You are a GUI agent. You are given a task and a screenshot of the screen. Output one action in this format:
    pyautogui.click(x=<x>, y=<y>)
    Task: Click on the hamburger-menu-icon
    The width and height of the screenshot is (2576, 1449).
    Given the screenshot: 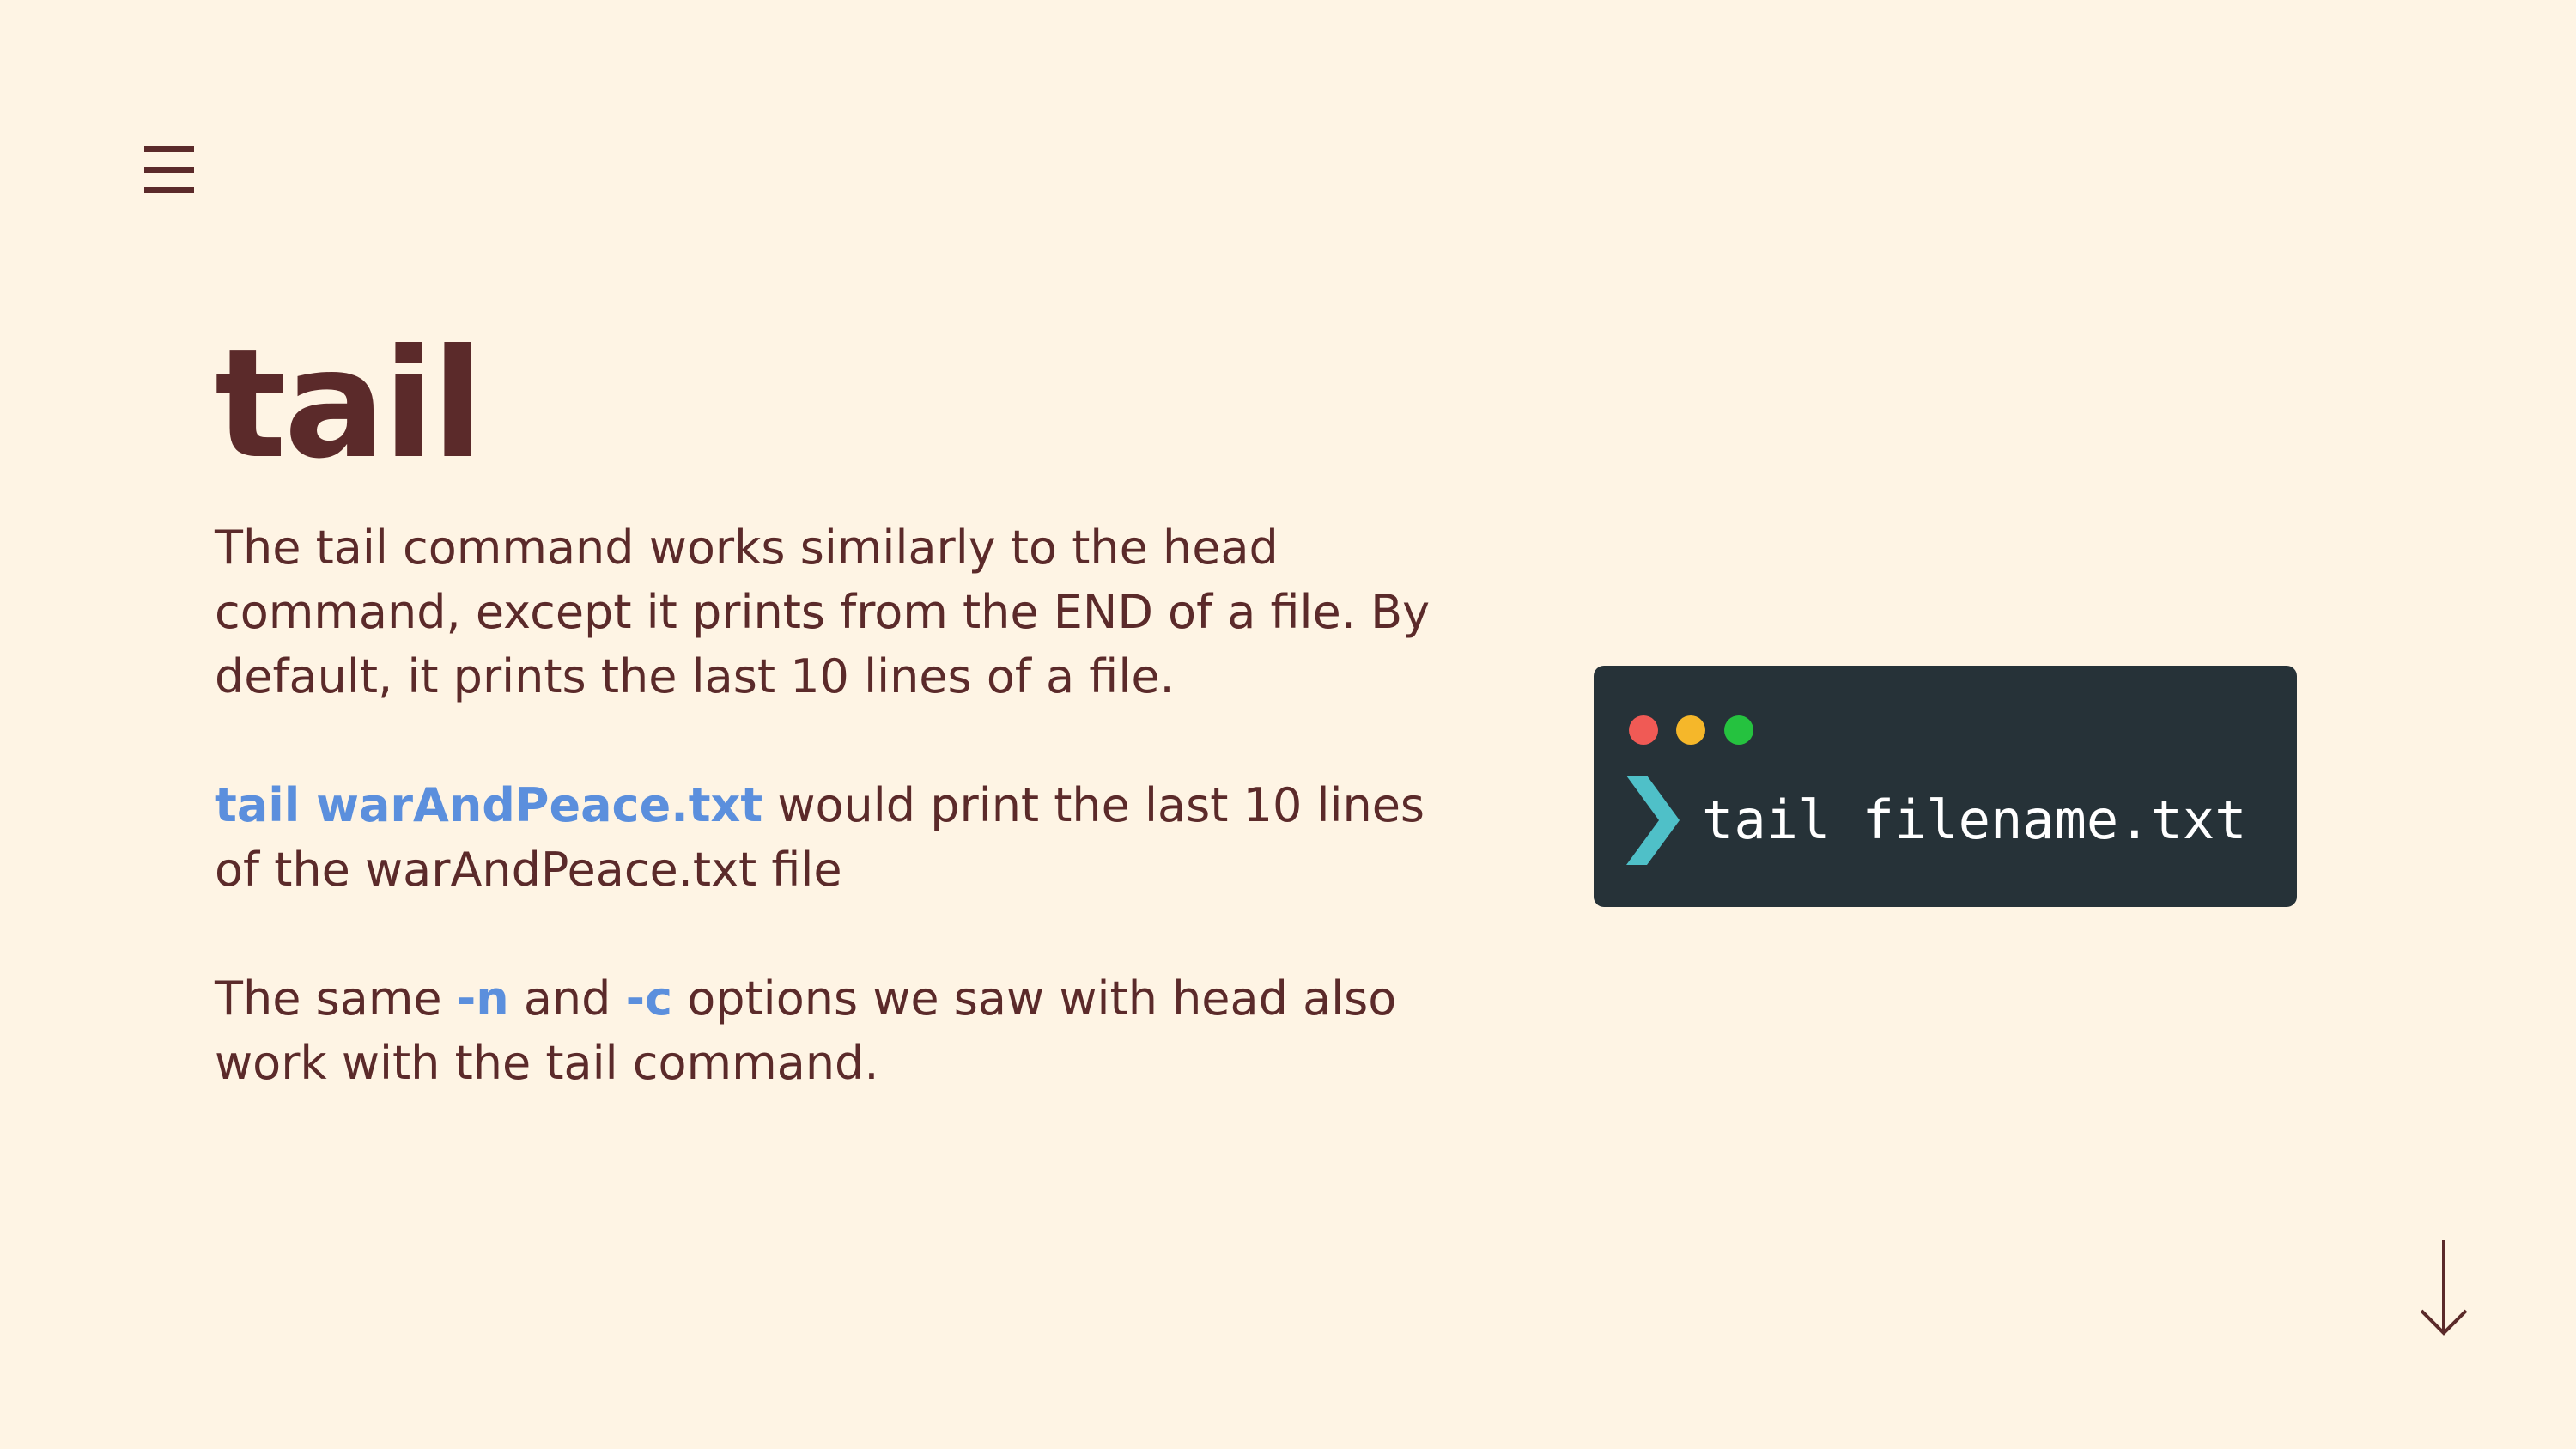 What is the action you would take?
    pyautogui.click(x=169, y=169)
    